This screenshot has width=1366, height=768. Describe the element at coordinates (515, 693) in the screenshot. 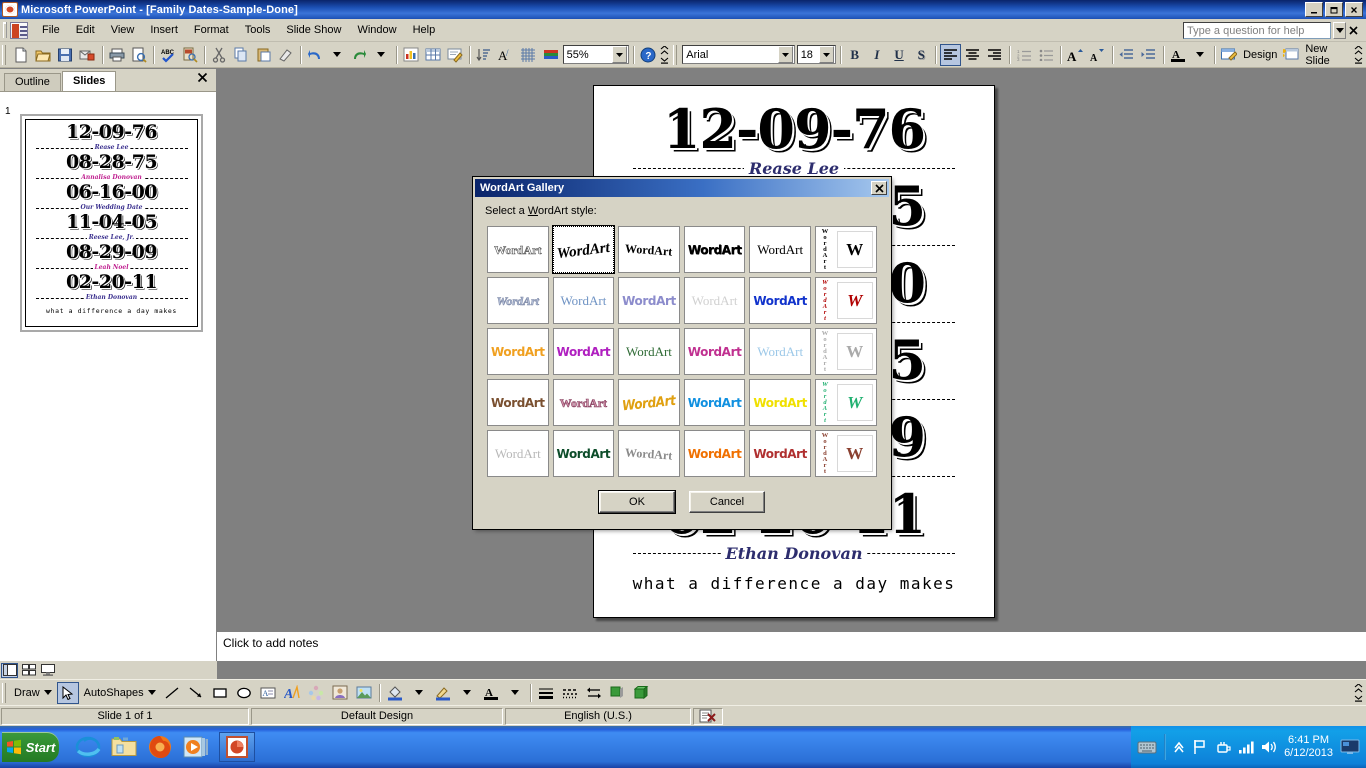

I see `drawbar-font-color-dropdown-icon` at that location.